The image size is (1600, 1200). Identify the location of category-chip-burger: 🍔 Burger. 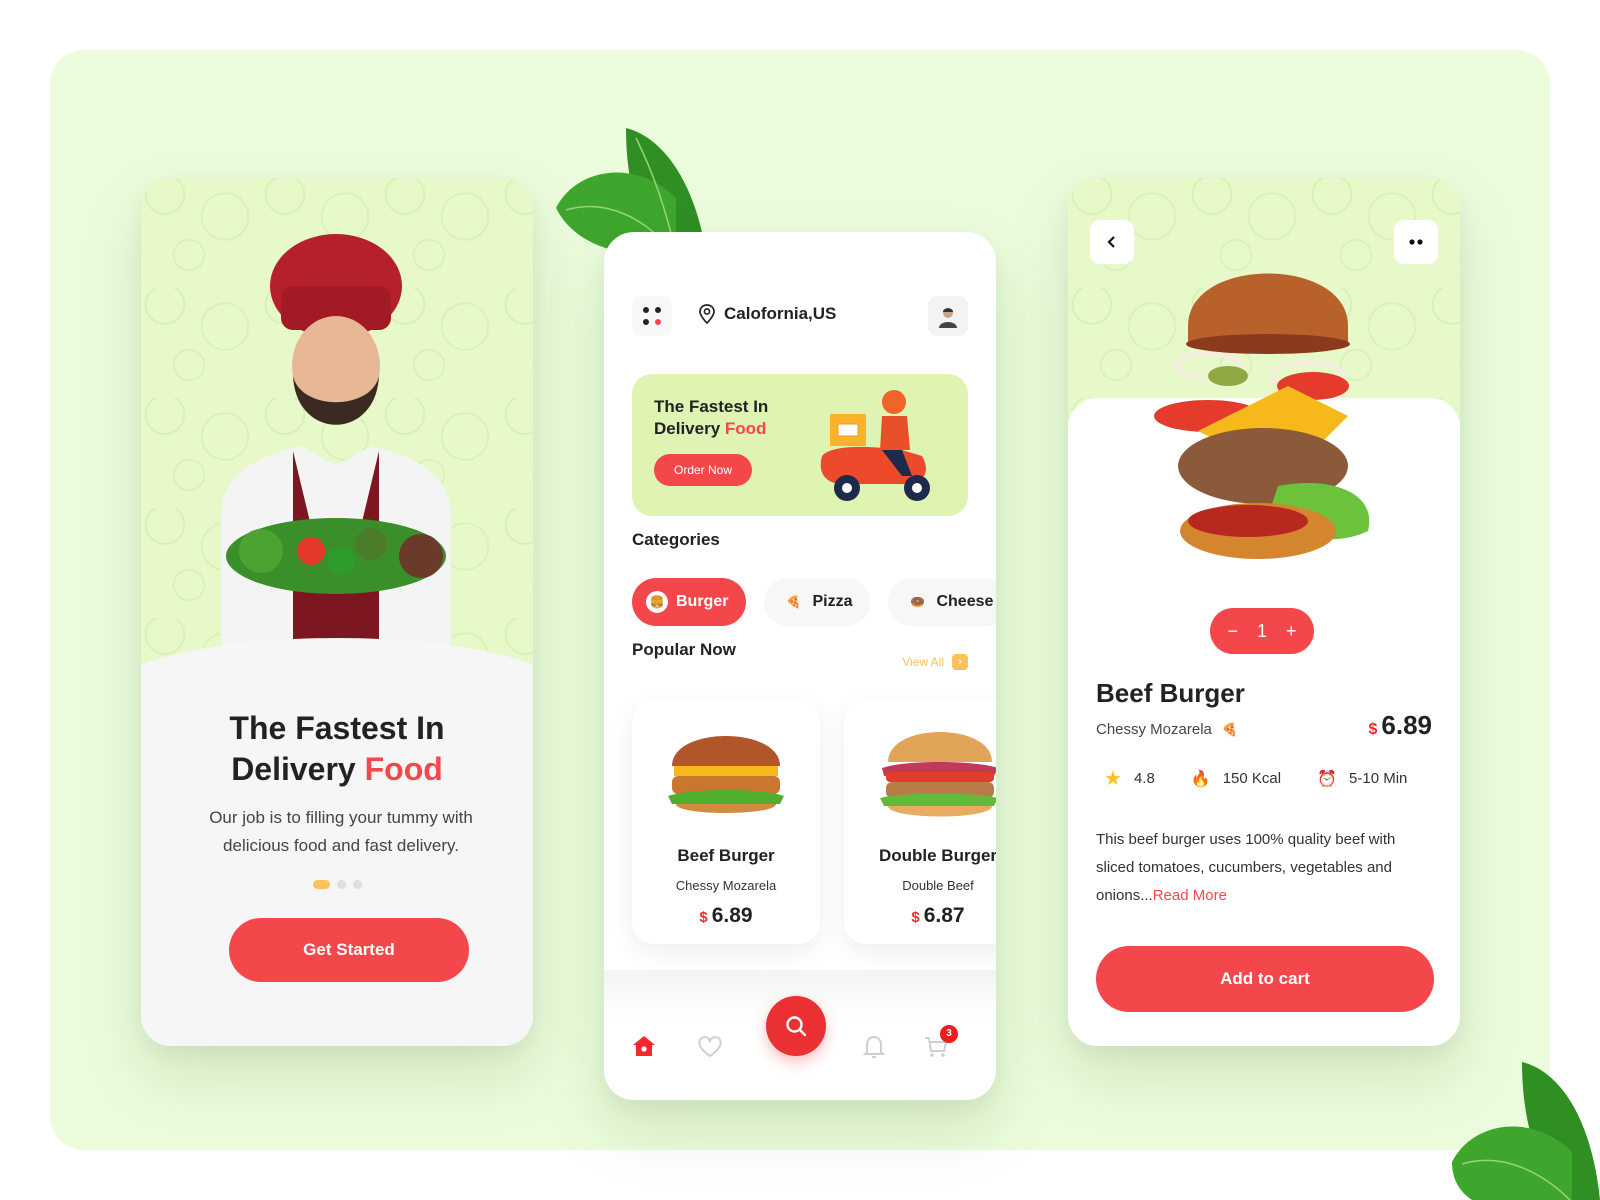
(689, 602).